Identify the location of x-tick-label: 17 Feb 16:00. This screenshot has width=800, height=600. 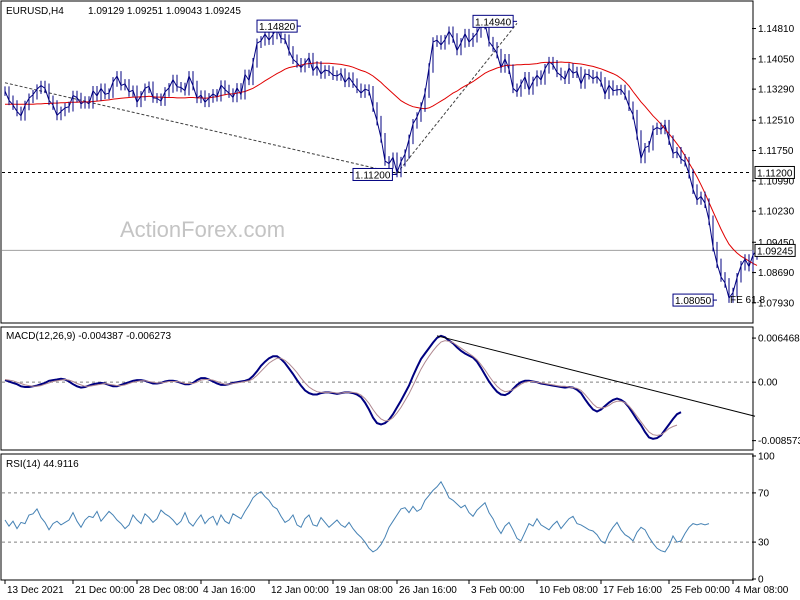
(632, 590).